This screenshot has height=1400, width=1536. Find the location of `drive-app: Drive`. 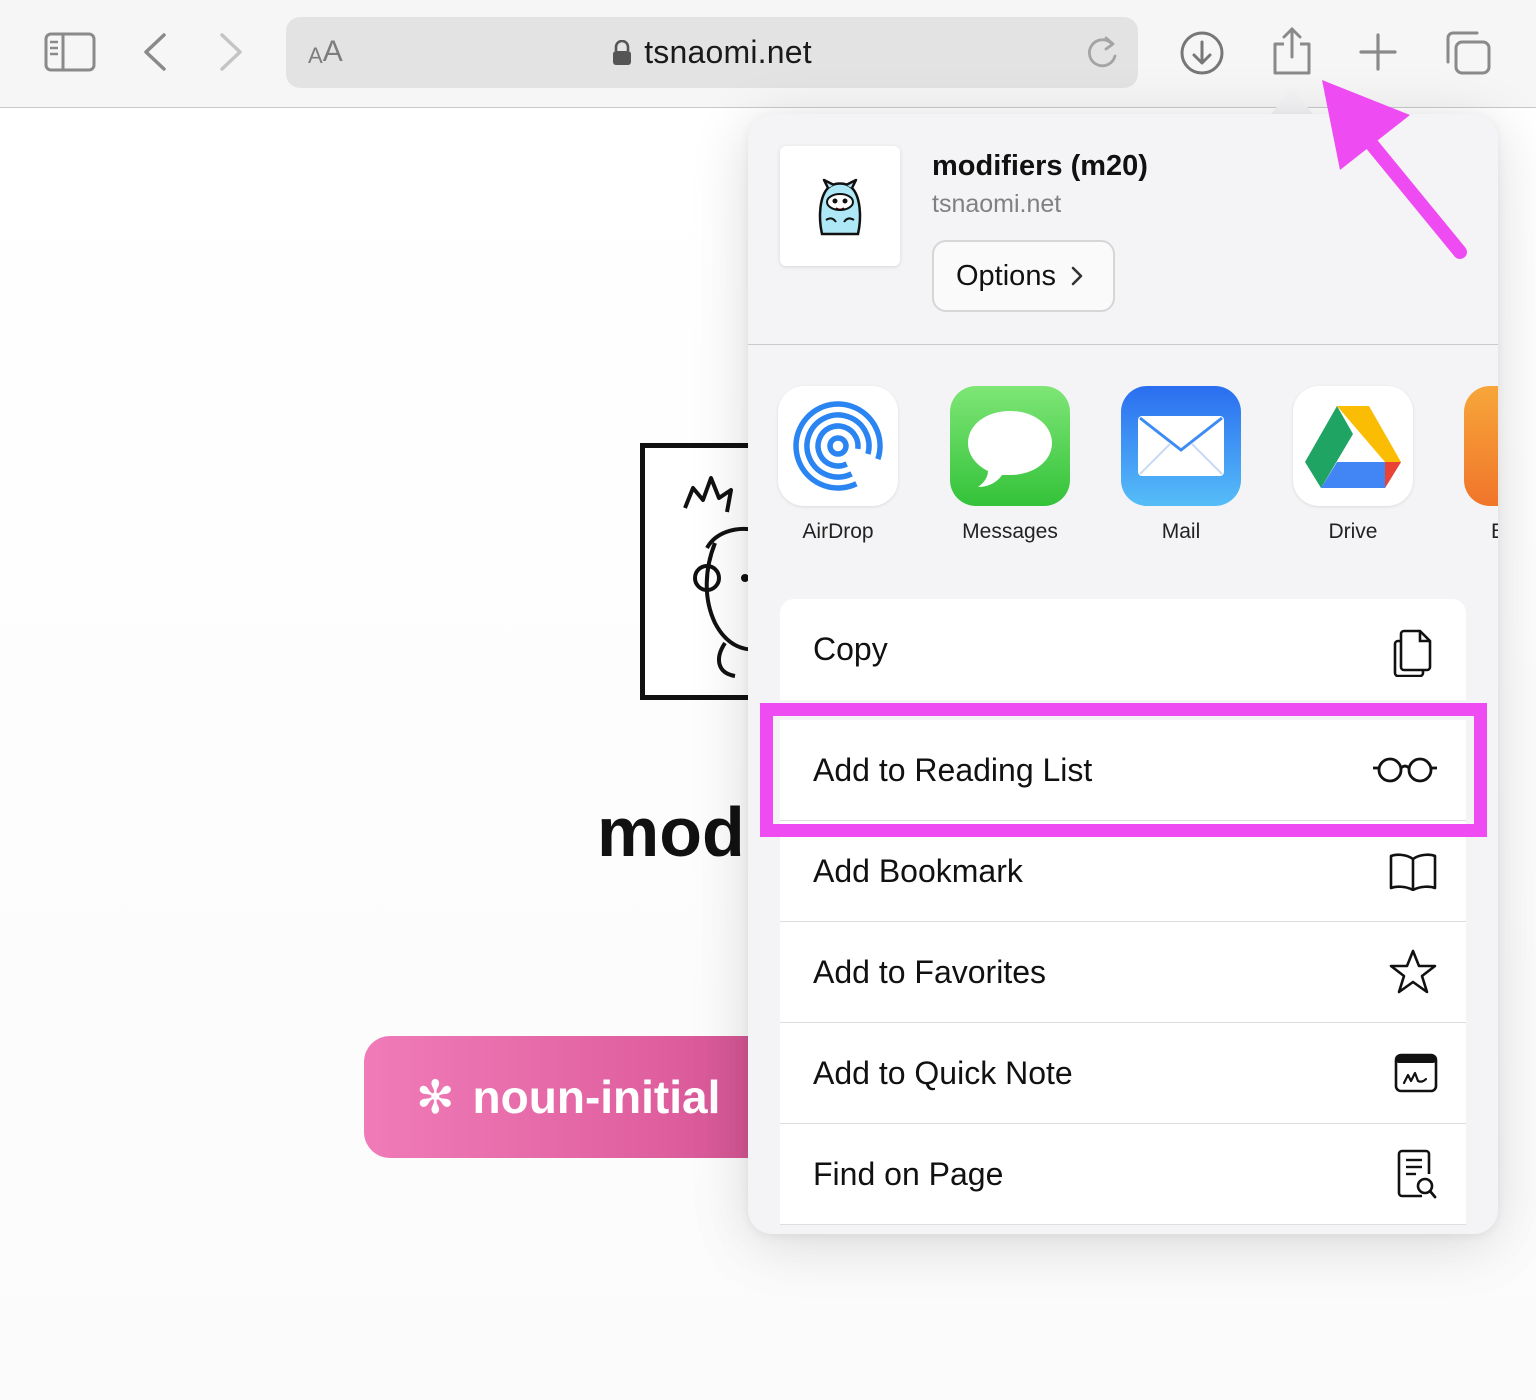

drive-app: Drive is located at coordinates (1353, 465).